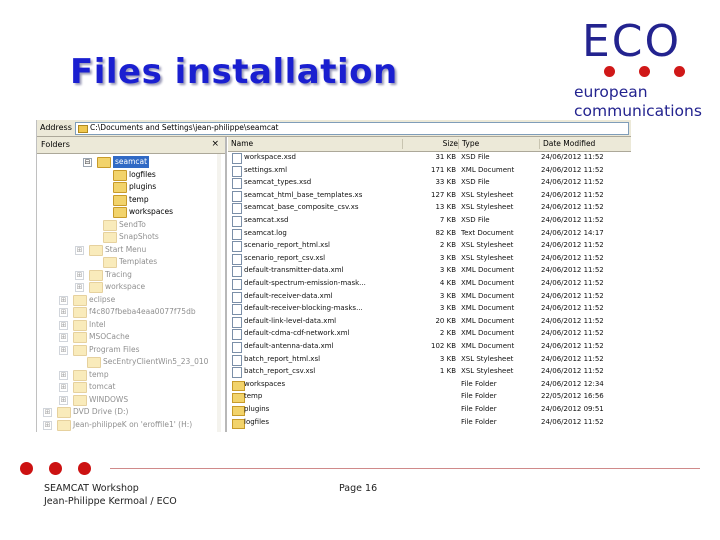 The image size is (720, 540). What do you see at coordinates (109, 336) in the screenshot?
I see `tree-item-label: MSOCache` at bounding box center [109, 336].